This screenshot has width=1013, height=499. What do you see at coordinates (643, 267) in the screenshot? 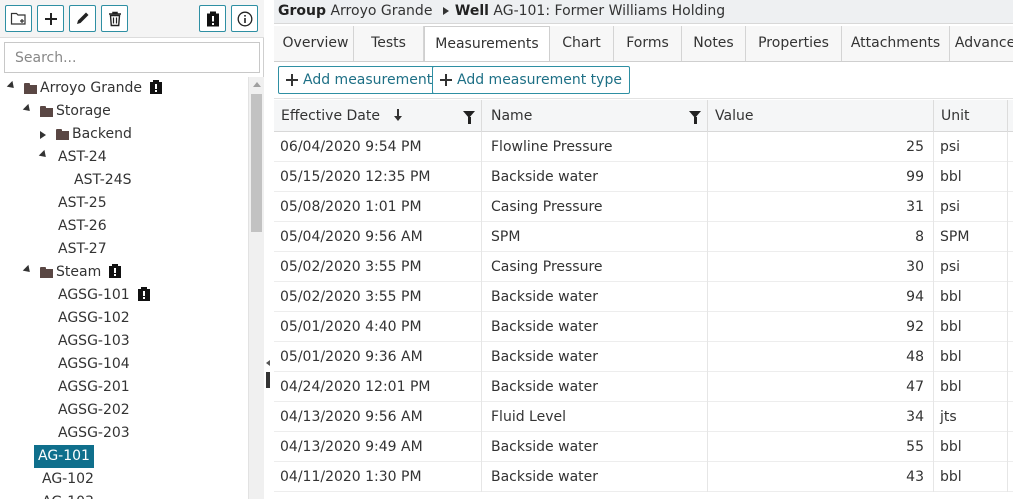
I see `table-row: 05/02/2020 3:55 PM Casing Pressure 30 psi` at bounding box center [643, 267].